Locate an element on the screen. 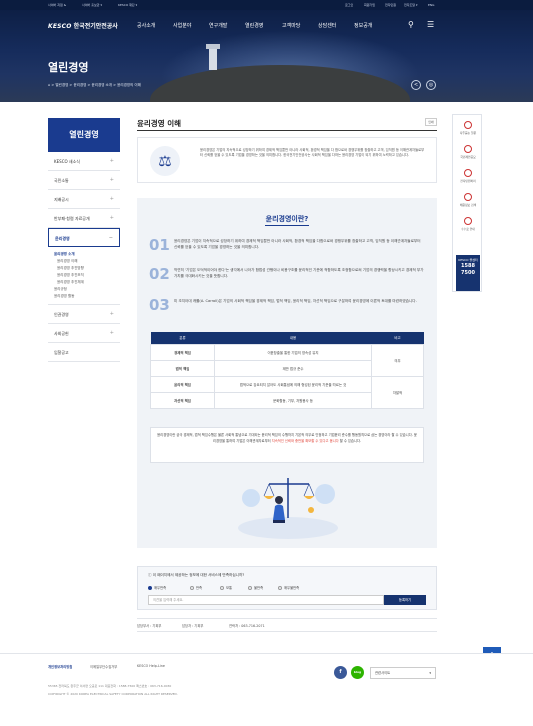 This screenshot has height=726, width=533. procure-link: 전자조달 ▾ is located at coordinates (411, 5).